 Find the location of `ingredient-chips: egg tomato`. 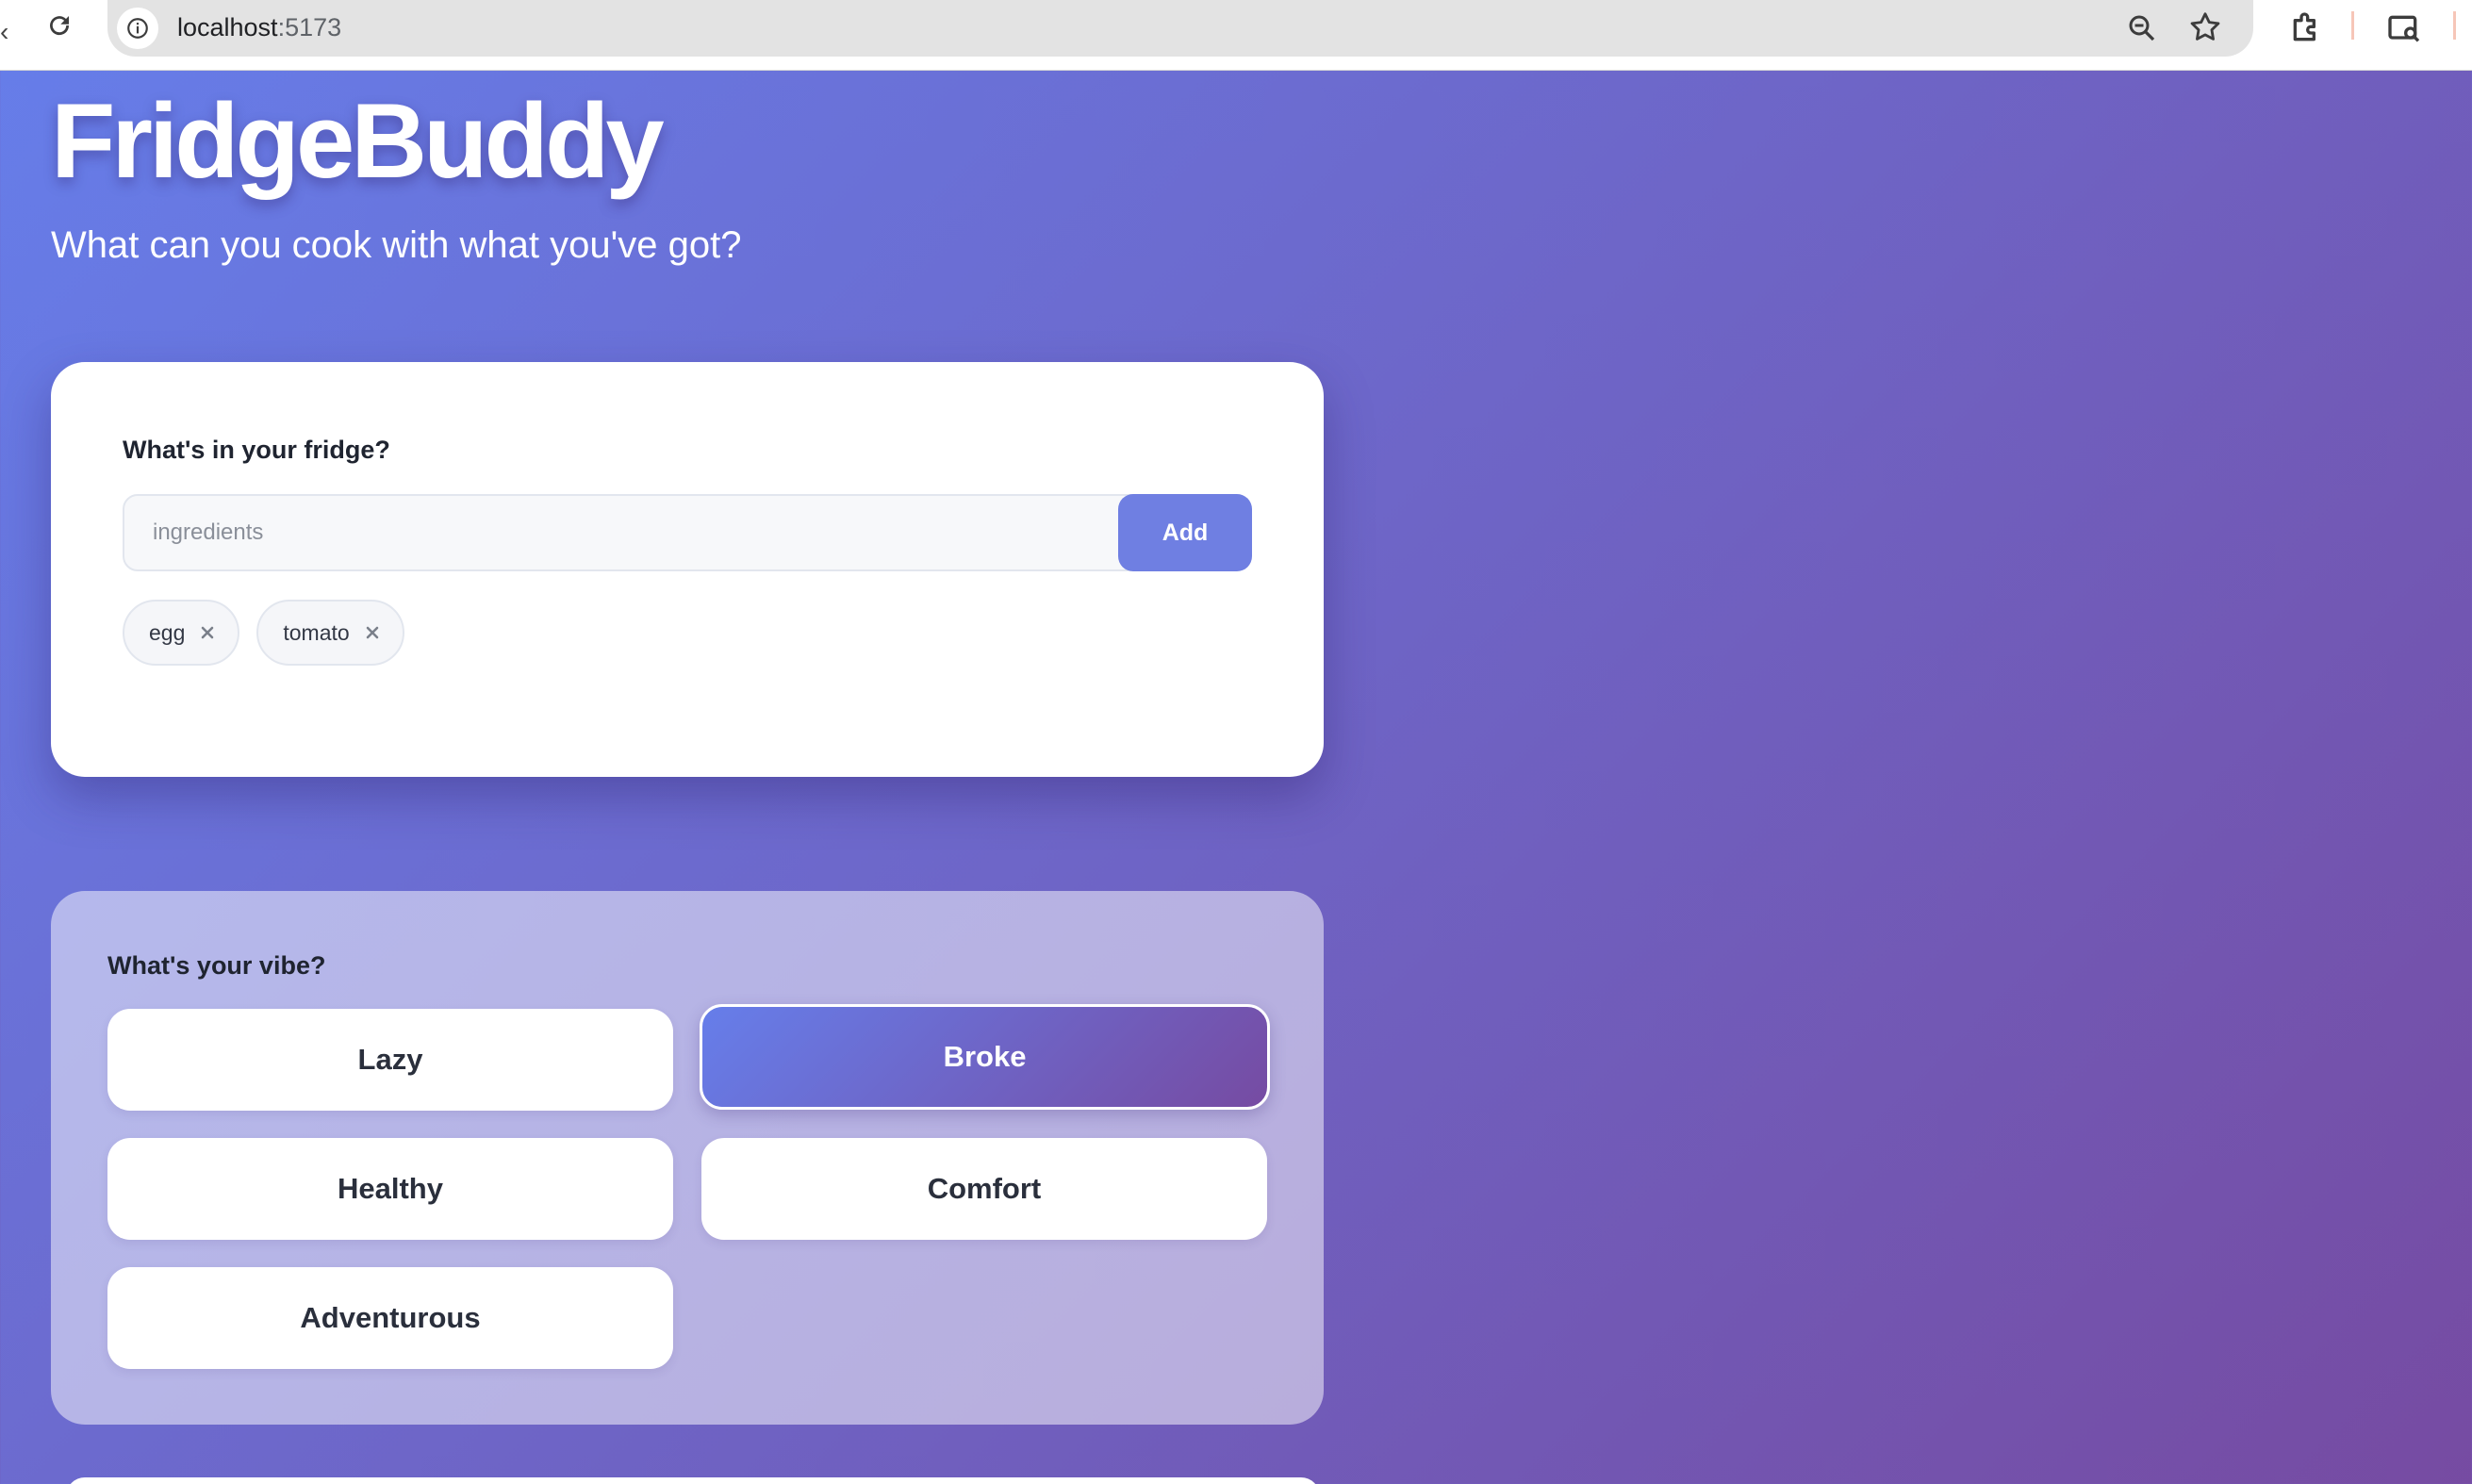

ingredient-chips: egg tomato is located at coordinates (263, 633).